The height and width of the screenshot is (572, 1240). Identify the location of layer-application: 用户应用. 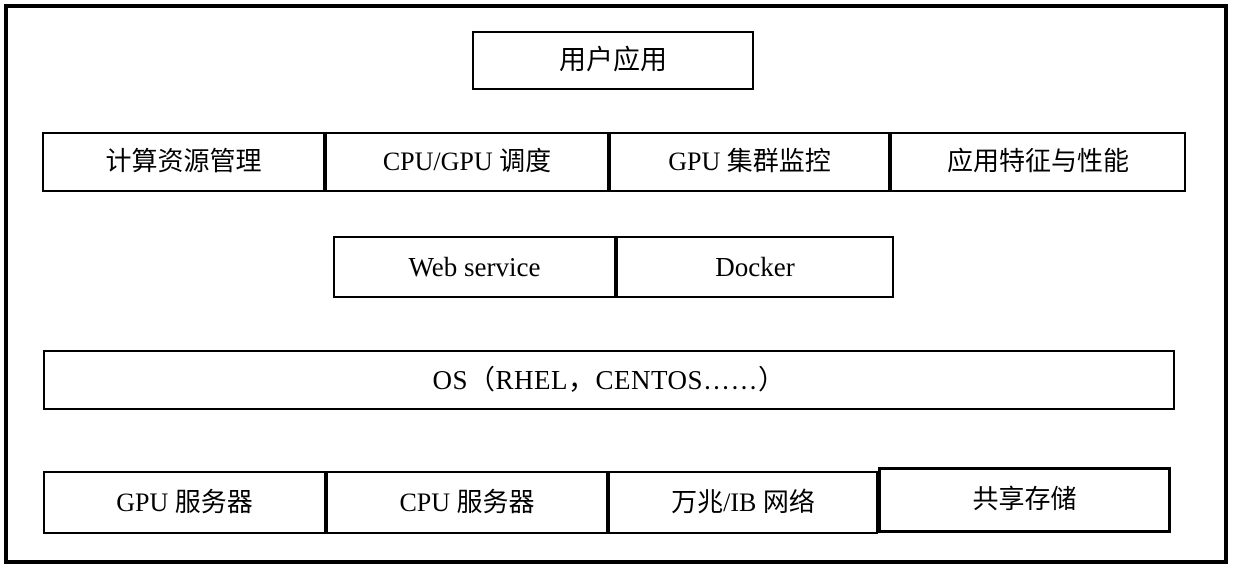
(613, 60).